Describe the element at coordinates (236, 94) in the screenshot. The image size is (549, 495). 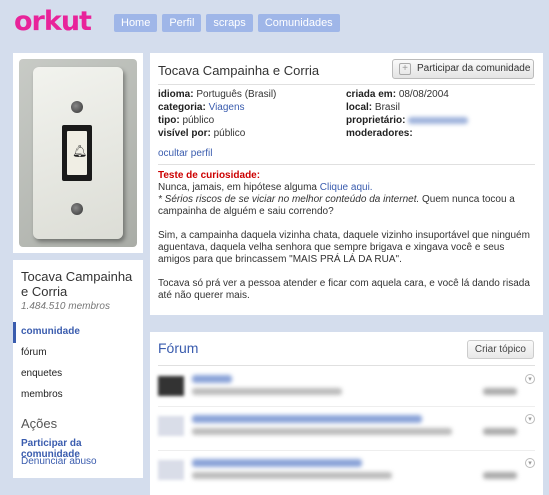
I see `idioma-value: Português (Brasil)` at that location.